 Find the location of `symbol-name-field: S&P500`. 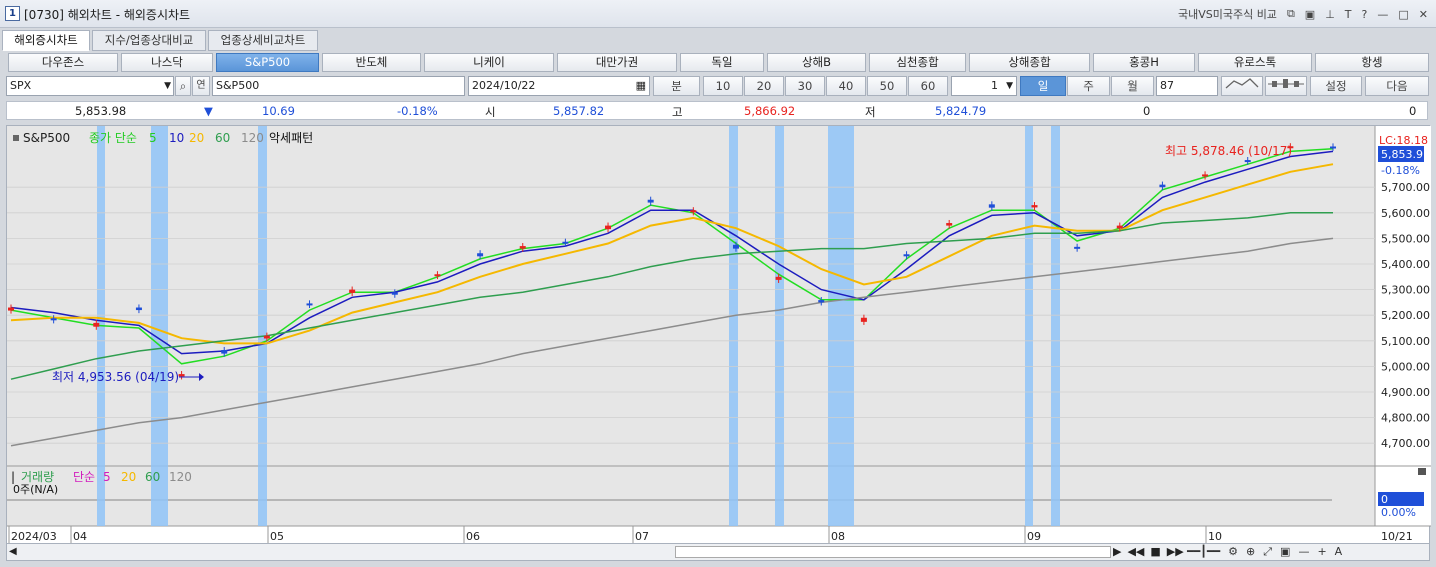

symbol-name-field: S&P500 is located at coordinates (338, 86).